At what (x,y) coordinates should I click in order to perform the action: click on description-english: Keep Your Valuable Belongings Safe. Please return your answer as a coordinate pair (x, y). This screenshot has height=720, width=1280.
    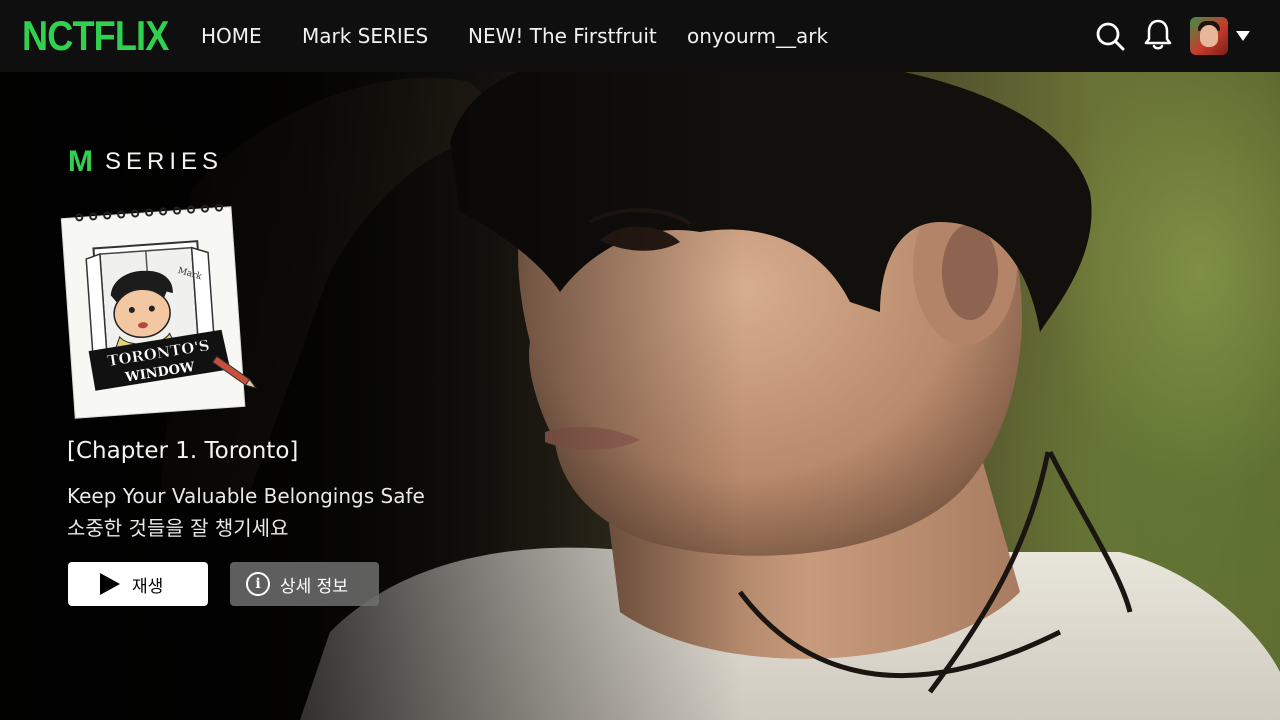
    Looking at the image, I should click on (246, 496).